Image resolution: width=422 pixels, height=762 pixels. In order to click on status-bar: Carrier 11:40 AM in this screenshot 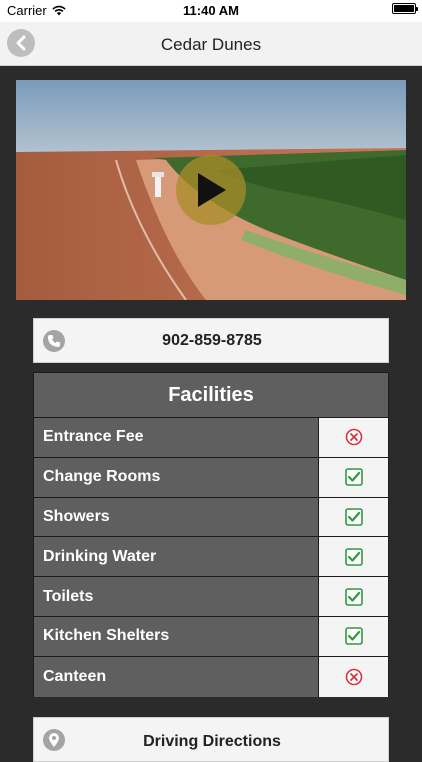, I will do `click(211, 11)`.